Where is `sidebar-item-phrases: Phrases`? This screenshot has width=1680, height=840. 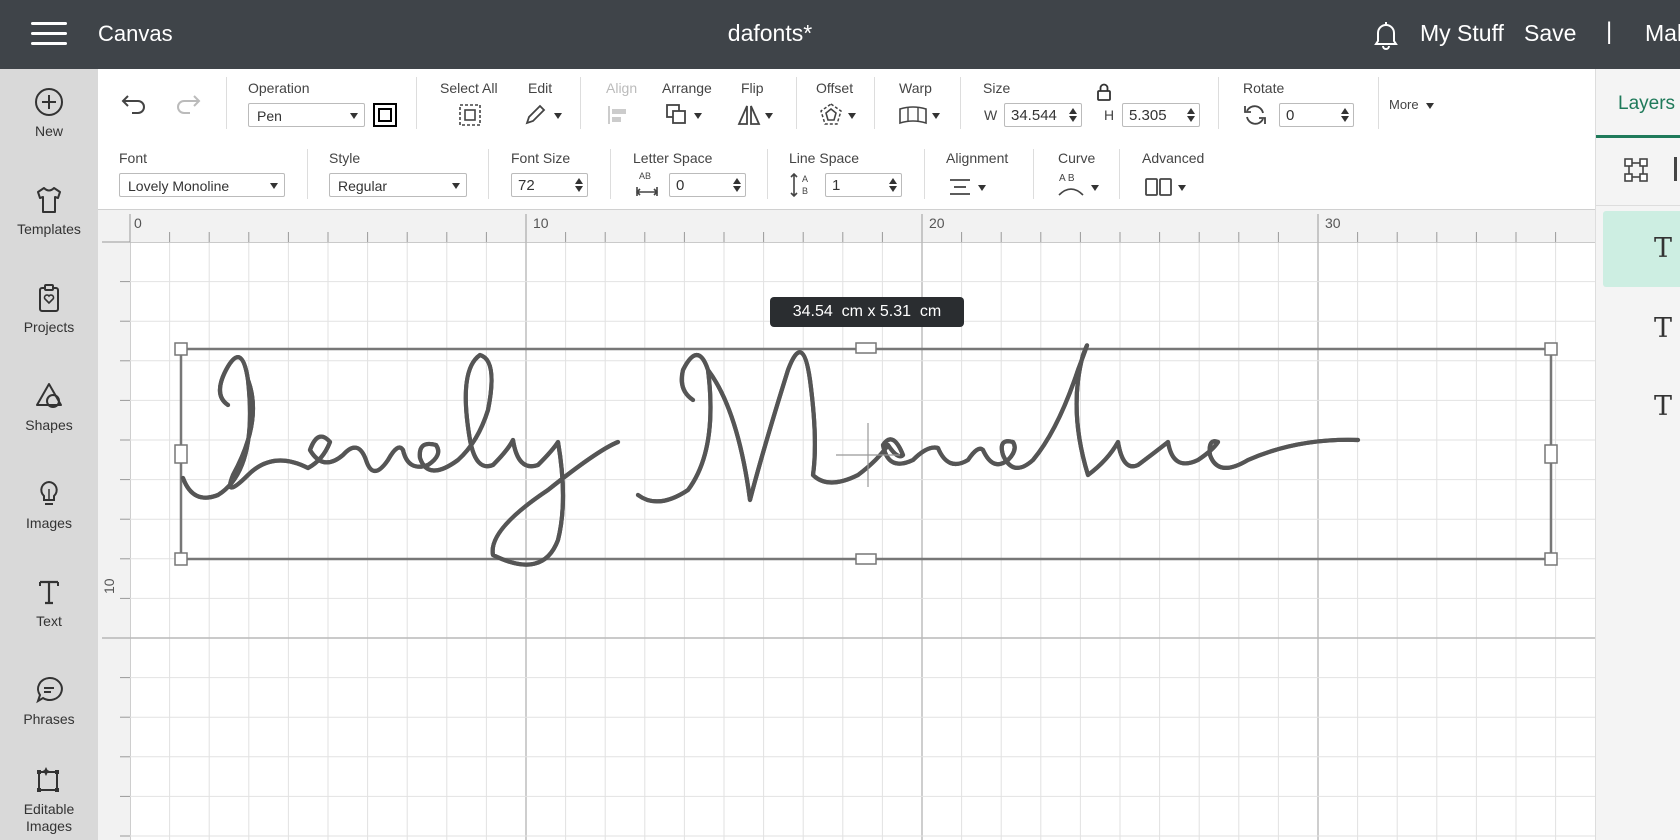 sidebar-item-phrases: Phrases is located at coordinates (49, 701).